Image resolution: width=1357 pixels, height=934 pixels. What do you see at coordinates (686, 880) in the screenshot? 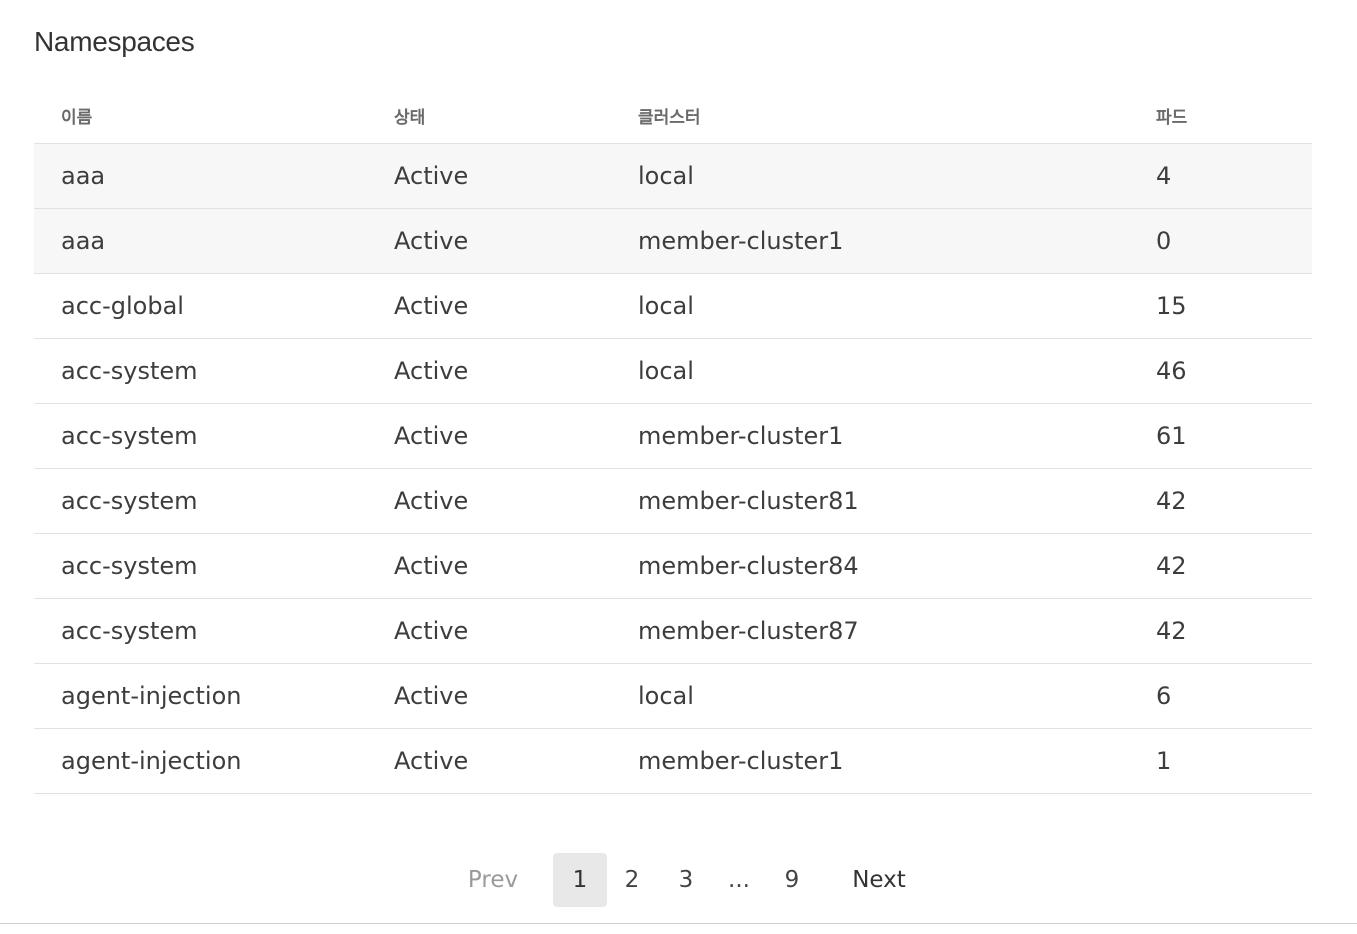
I see `page-button-3: 3` at bounding box center [686, 880].